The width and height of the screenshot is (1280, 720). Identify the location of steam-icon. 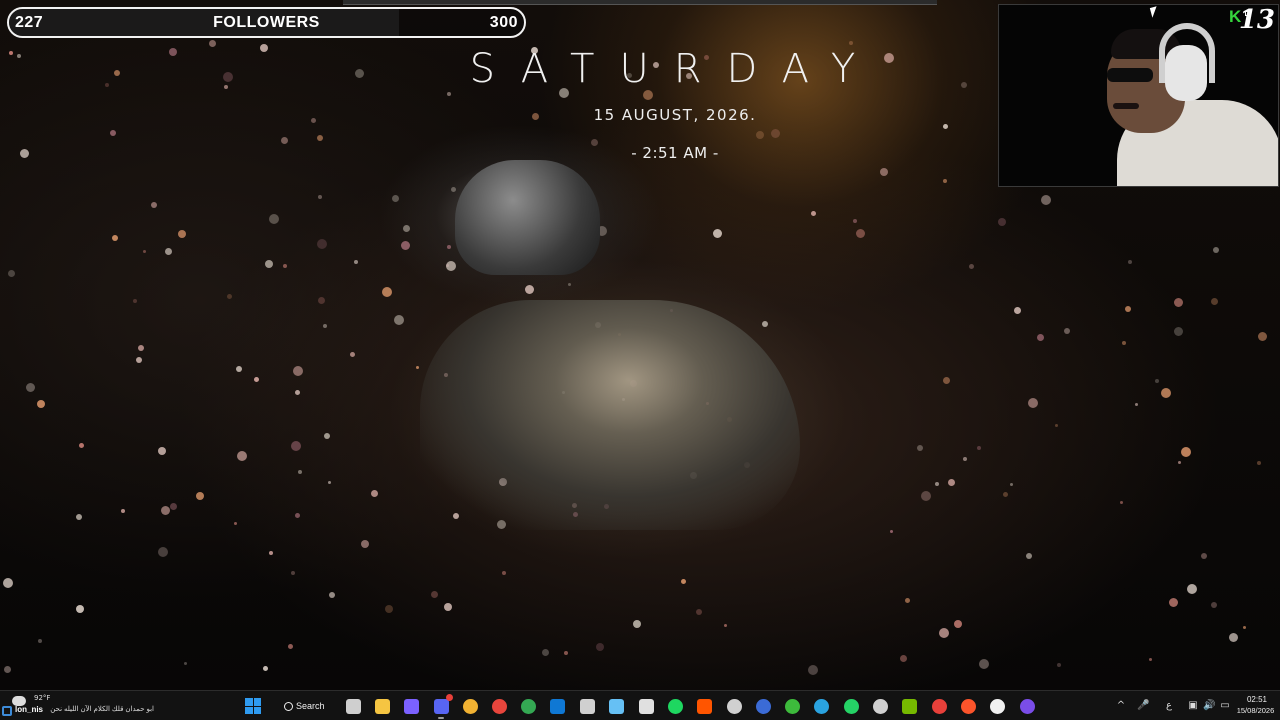
(616, 706).